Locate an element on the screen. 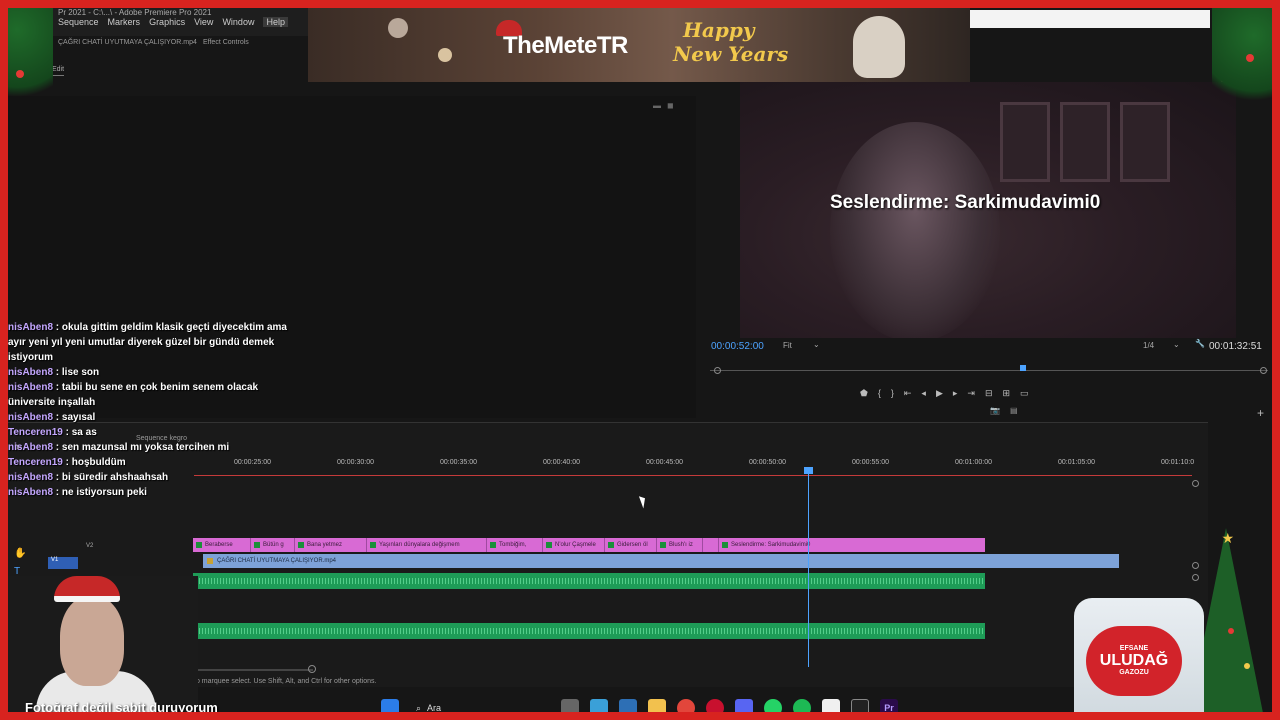 The height and width of the screenshot is (720, 1280). taskbar-search: ⌕ Ara is located at coordinates (480, 705).